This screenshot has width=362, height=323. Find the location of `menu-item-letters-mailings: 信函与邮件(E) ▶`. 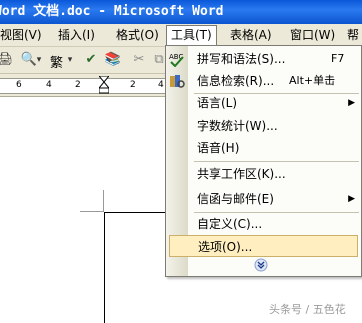

menu-item-letters-mailings: 信函与邮件(E) ▶ is located at coordinates (263, 199).